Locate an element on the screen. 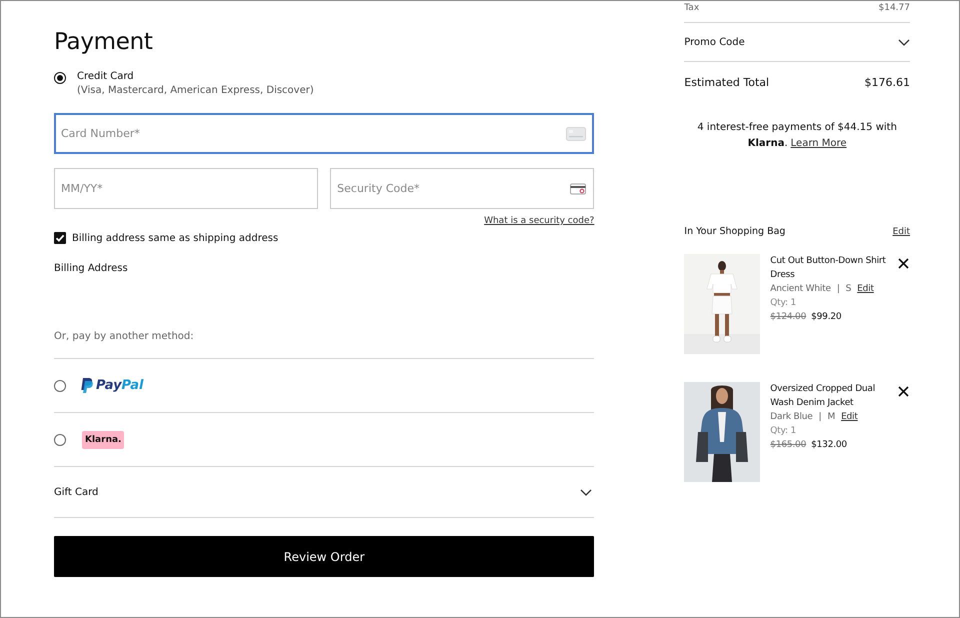  paypal-logo: PayPal is located at coordinates (120, 385).